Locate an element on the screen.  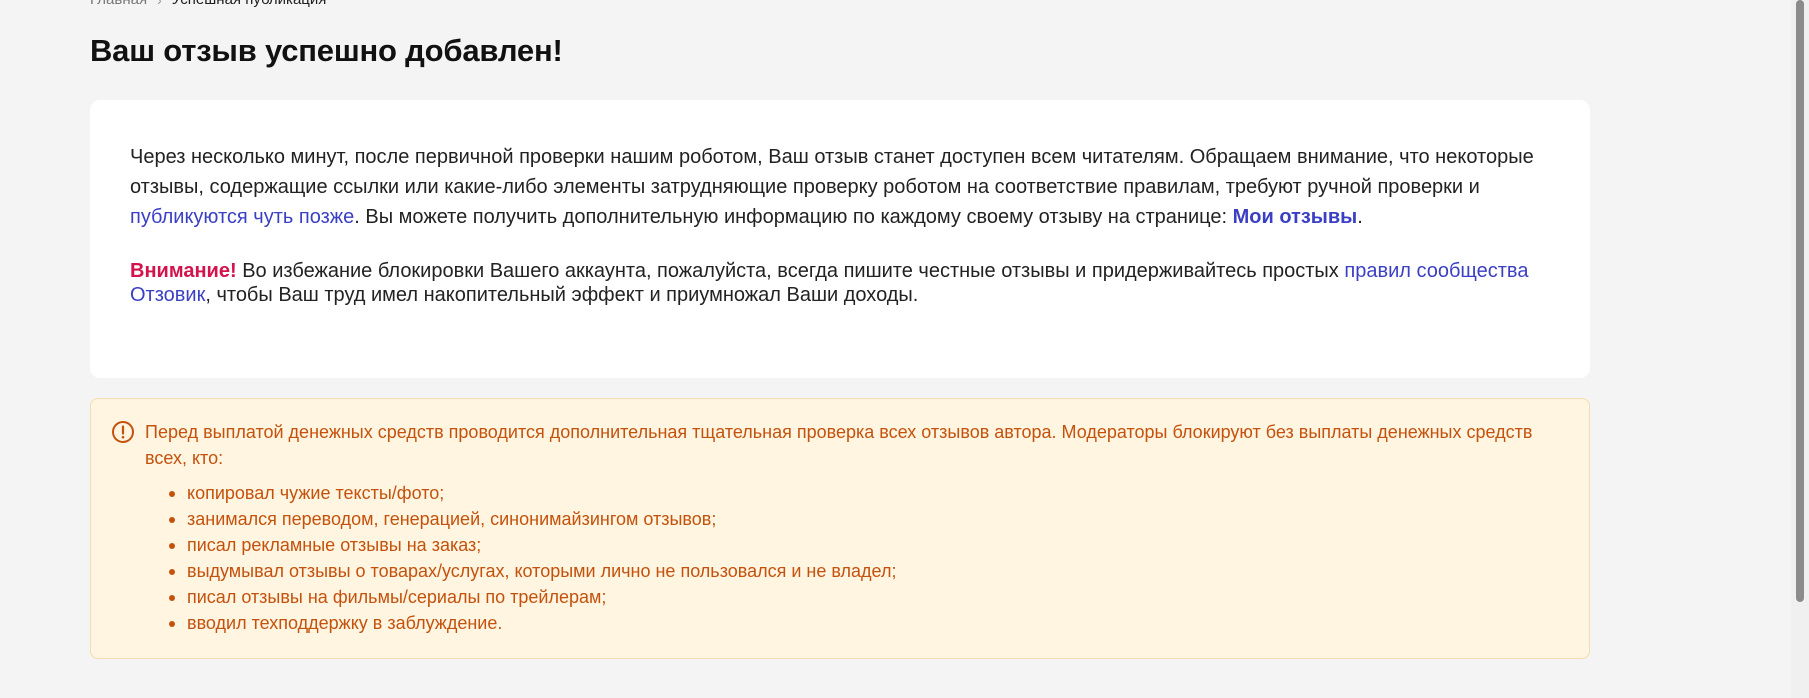
vertical-scrollbar is located at coordinates (1800, 349).